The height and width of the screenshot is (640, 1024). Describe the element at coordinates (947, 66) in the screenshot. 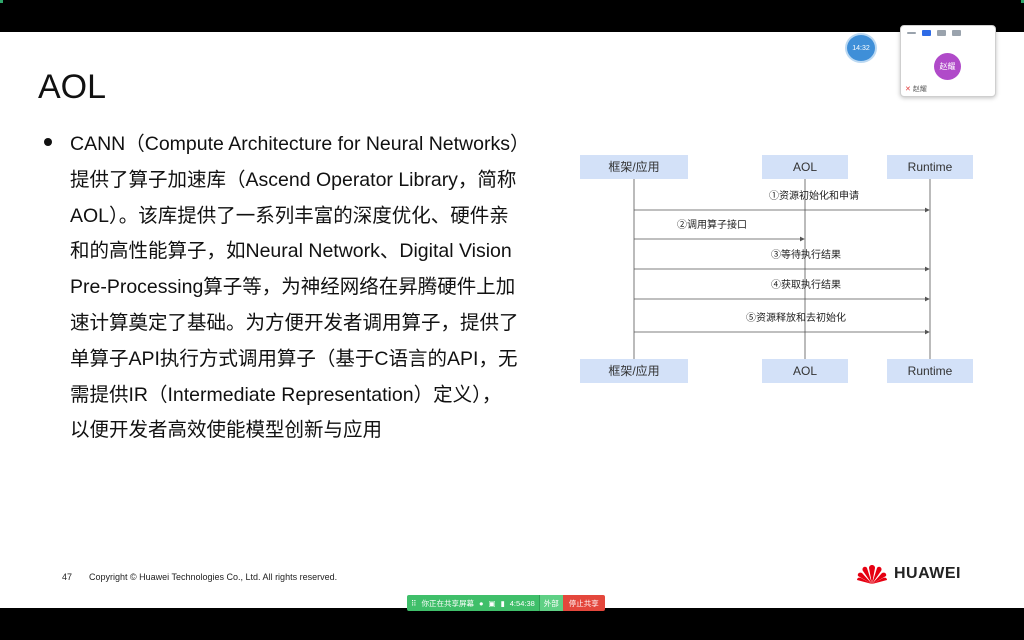

I see `avatar: 赵耀` at that location.